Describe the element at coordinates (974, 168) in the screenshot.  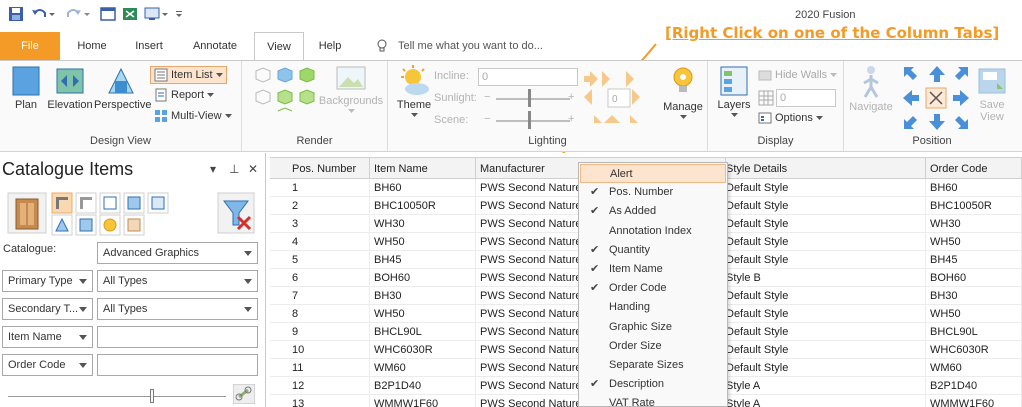
I see `column-header-order-code: Order Code` at that location.